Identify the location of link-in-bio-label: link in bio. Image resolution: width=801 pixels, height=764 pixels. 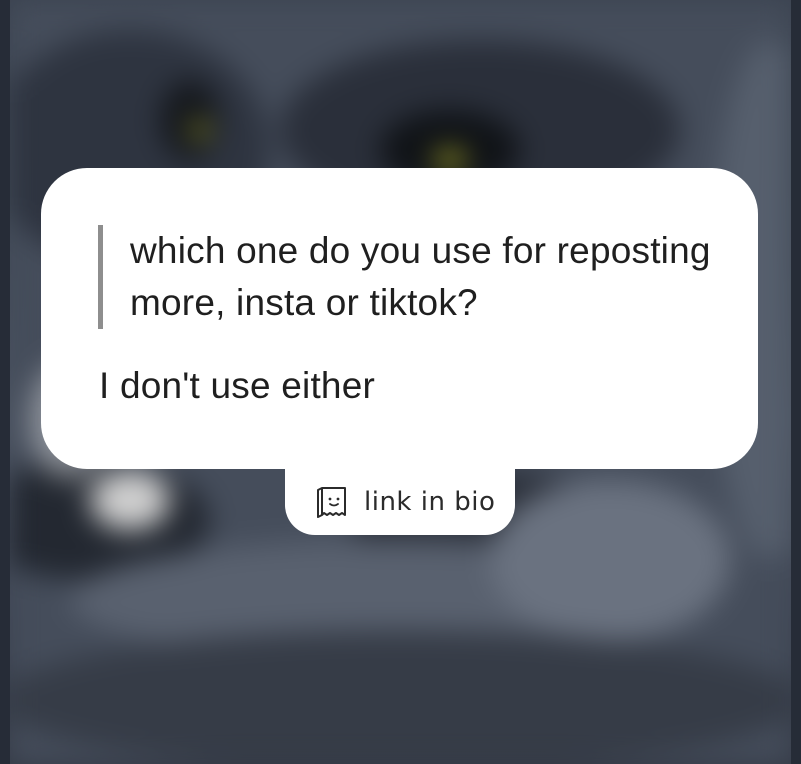
(430, 502).